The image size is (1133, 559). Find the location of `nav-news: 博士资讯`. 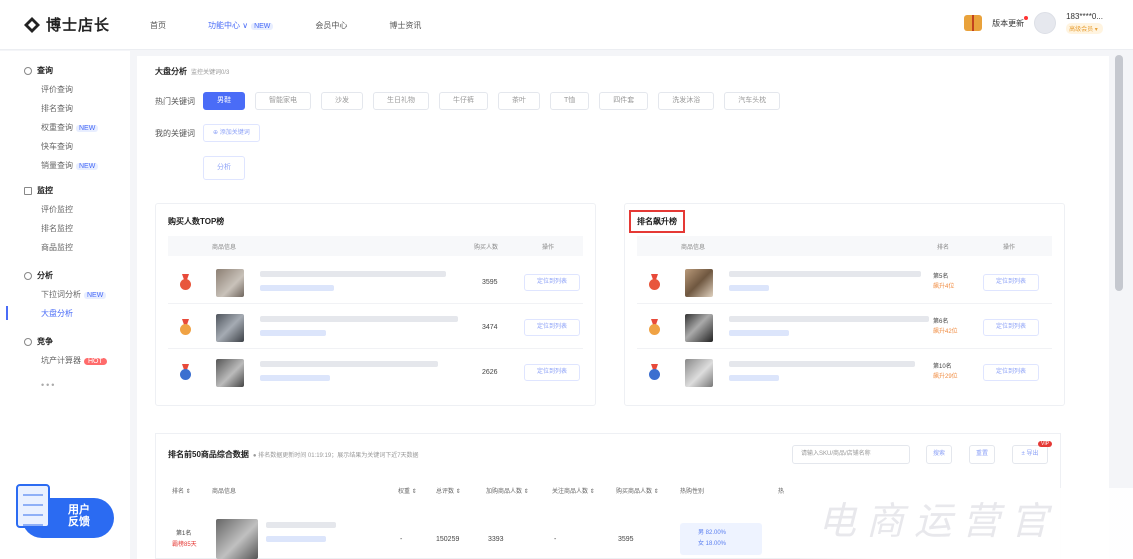

nav-news: 博士资讯 is located at coordinates (405, 25).